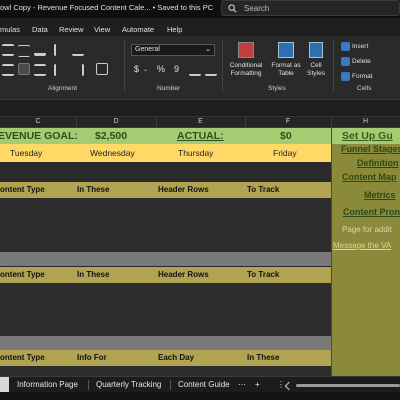  What do you see at coordinates (111, 136) in the screenshot?
I see `revenue-goal-value: $2,500` at bounding box center [111, 136].